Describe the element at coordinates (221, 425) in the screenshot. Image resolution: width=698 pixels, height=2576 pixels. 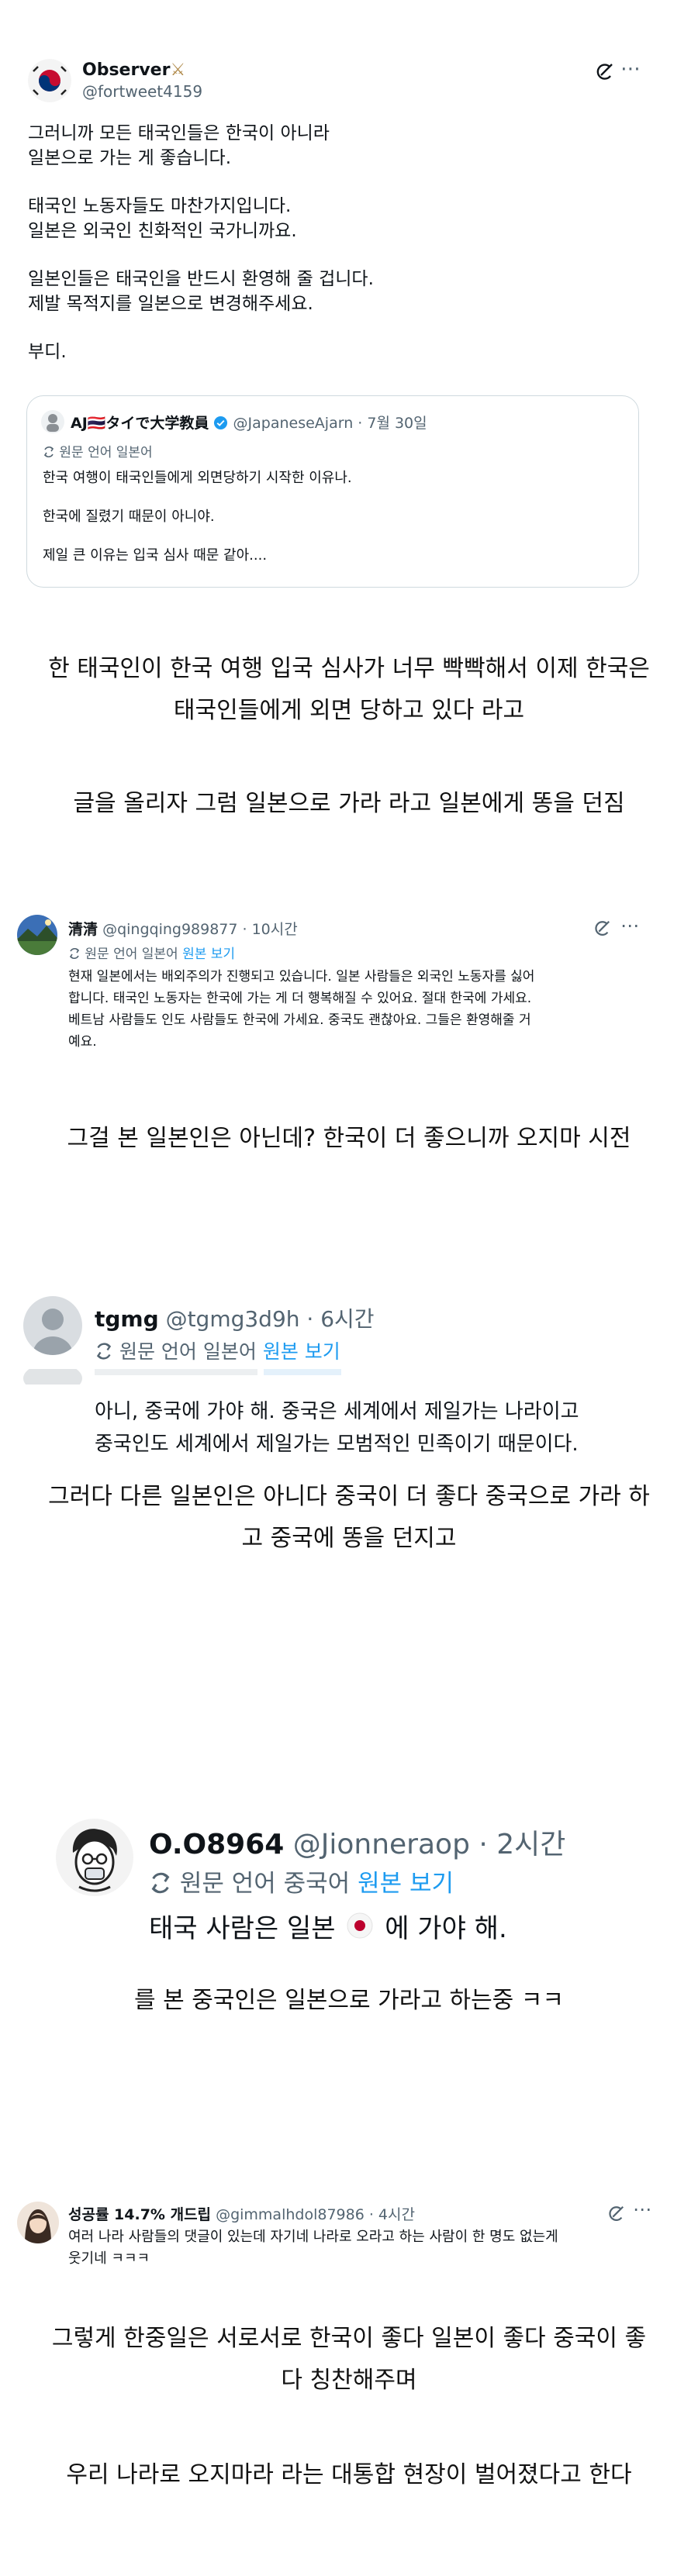
I see `verified-badge-icon` at that location.